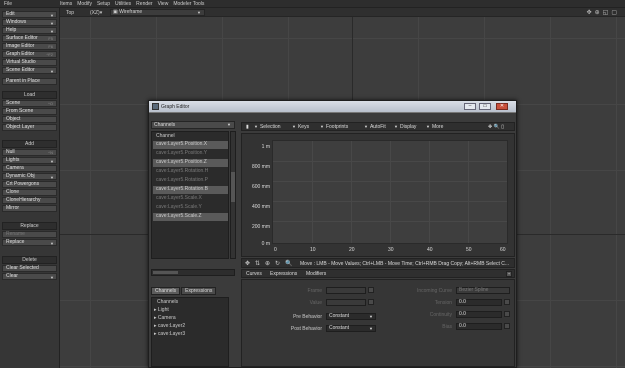 The width and height of the screenshot is (625, 368). I want to click on menu-items: Items, so click(66, 4).